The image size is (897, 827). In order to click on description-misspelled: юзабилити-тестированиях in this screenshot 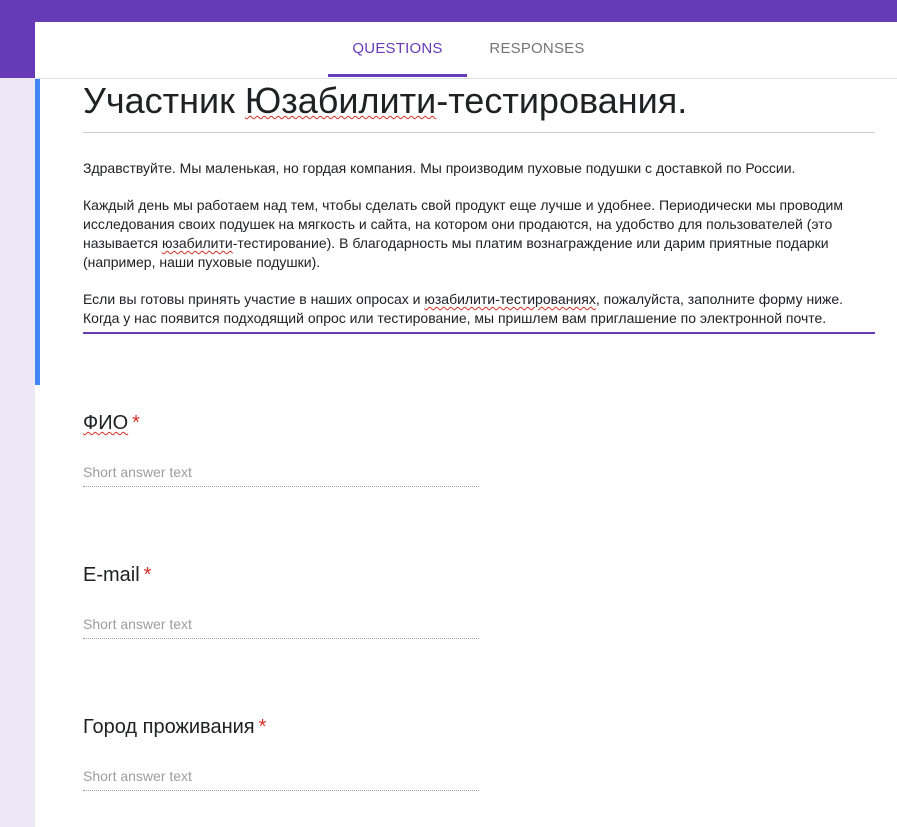, I will do `click(510, 299)`.